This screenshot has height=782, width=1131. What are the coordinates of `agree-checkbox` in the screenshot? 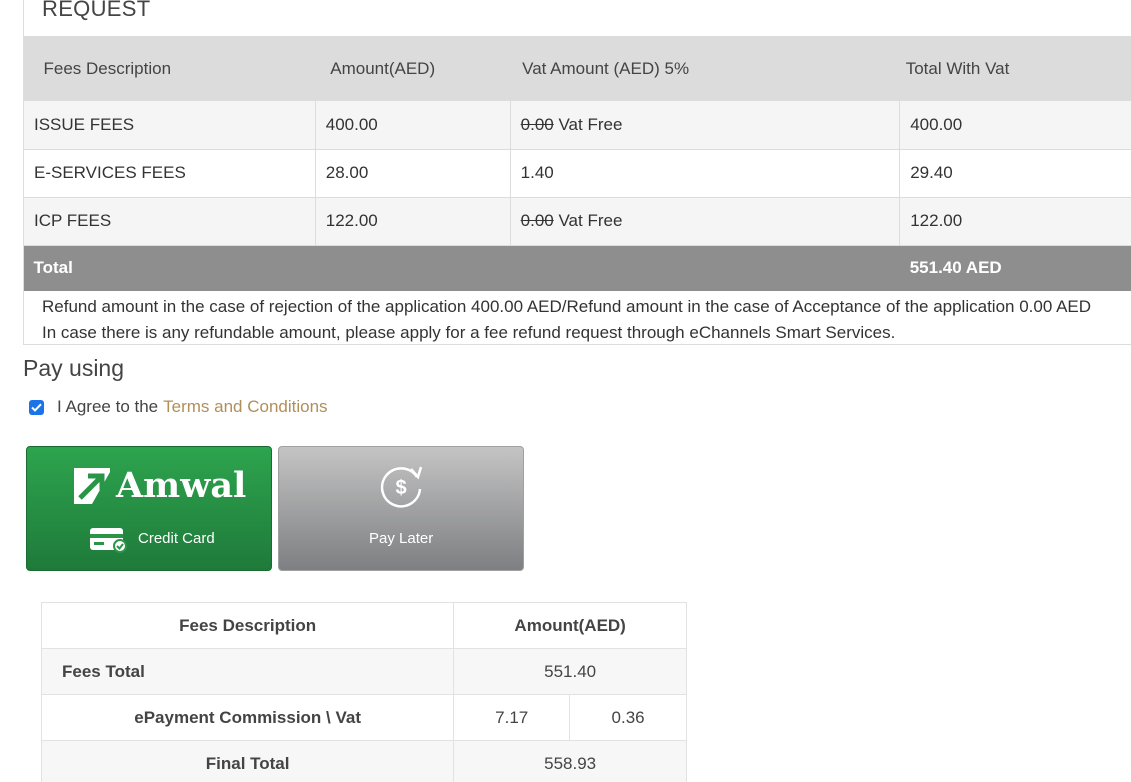 It's located at (36, 407).